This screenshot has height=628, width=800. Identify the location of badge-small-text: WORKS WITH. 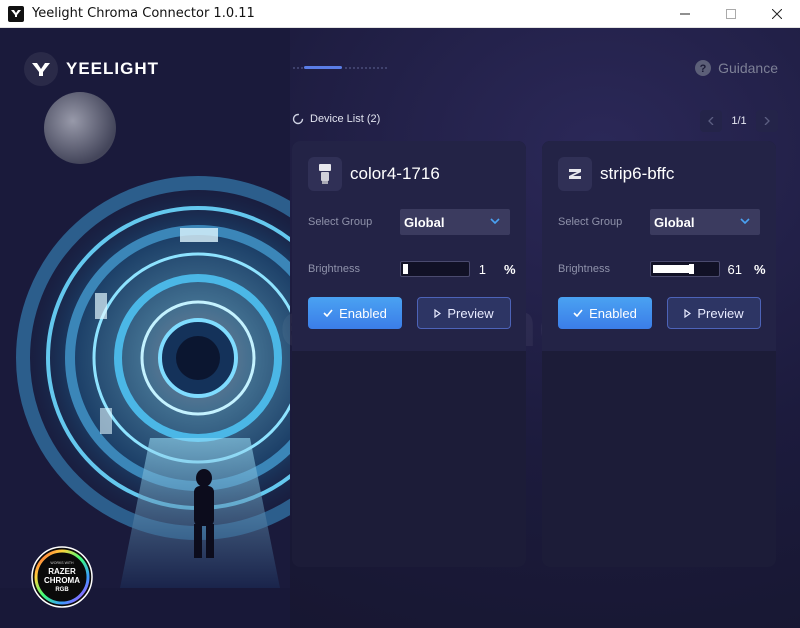
(62, 563).